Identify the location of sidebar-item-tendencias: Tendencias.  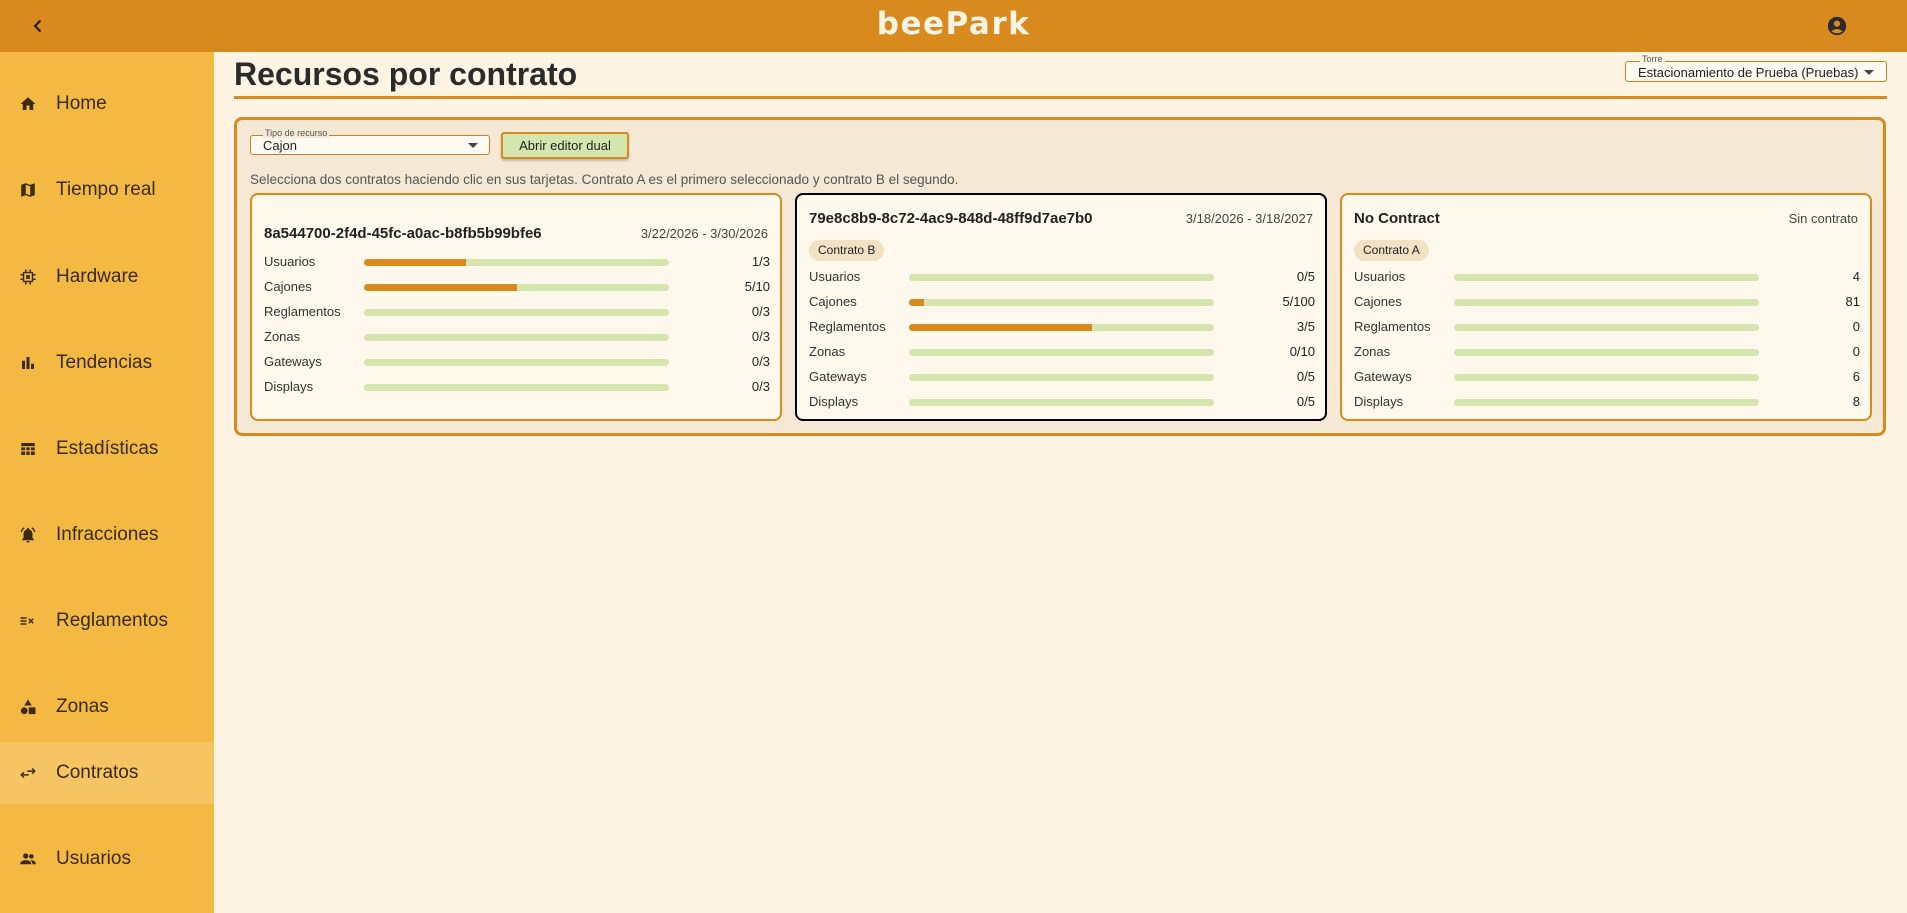
(107, 363).